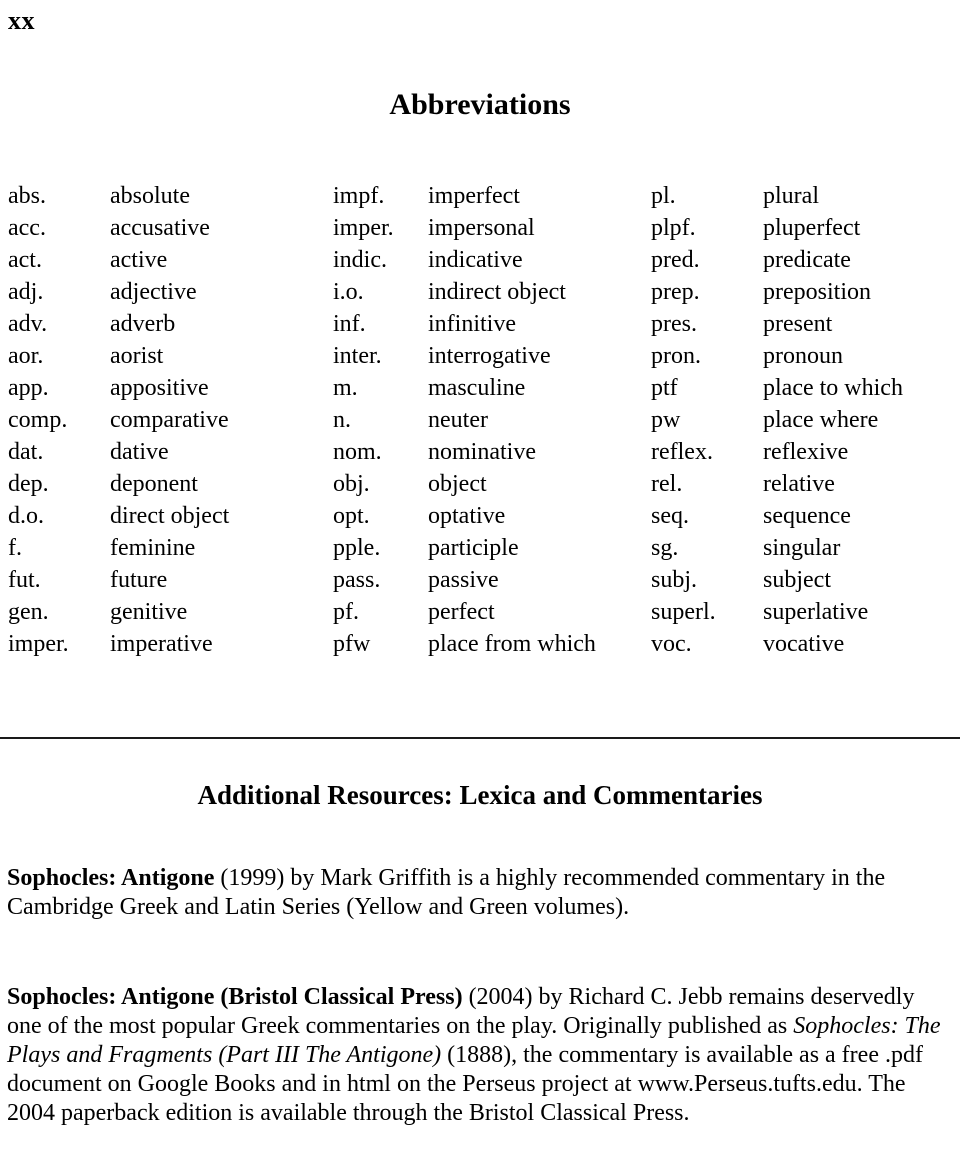 Image resolution: width=960 pixels, height=1154 pixels. Describe the element at coordinates (488, 548) in the screenshot. I see `abbreviation-row: pple. participle` at that location.